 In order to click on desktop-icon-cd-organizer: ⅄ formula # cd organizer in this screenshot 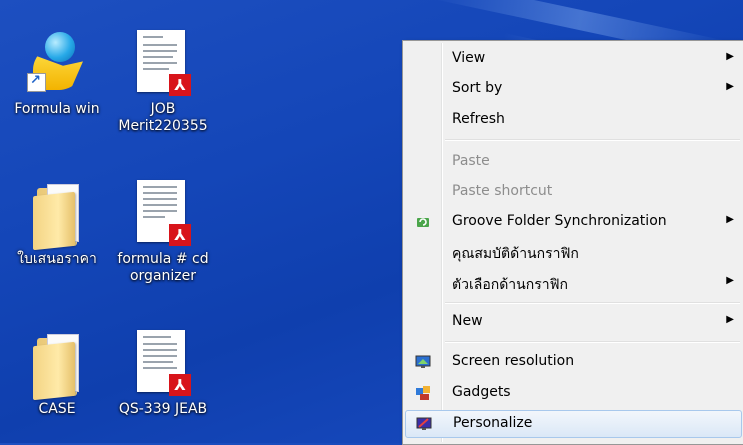, I will do `click(163, 232)`.